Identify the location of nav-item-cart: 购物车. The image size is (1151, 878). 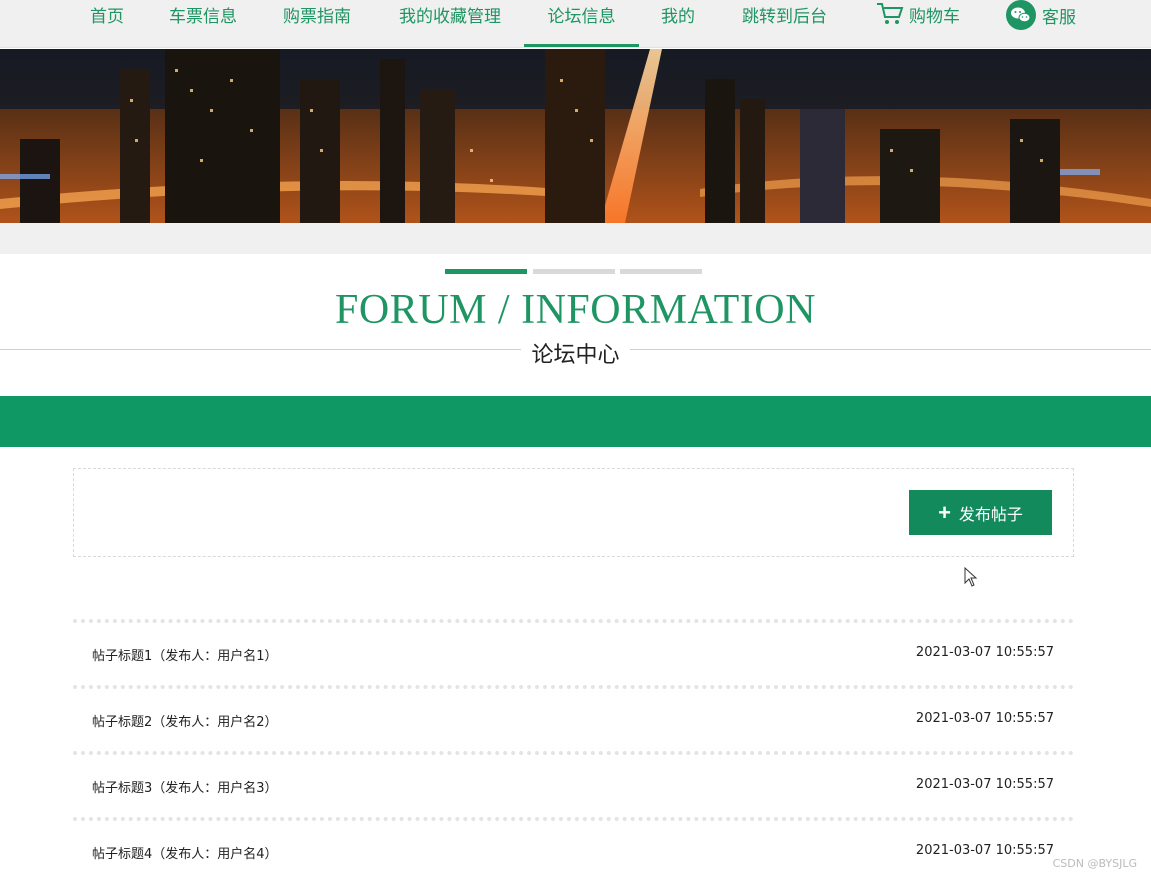
(917, 24).